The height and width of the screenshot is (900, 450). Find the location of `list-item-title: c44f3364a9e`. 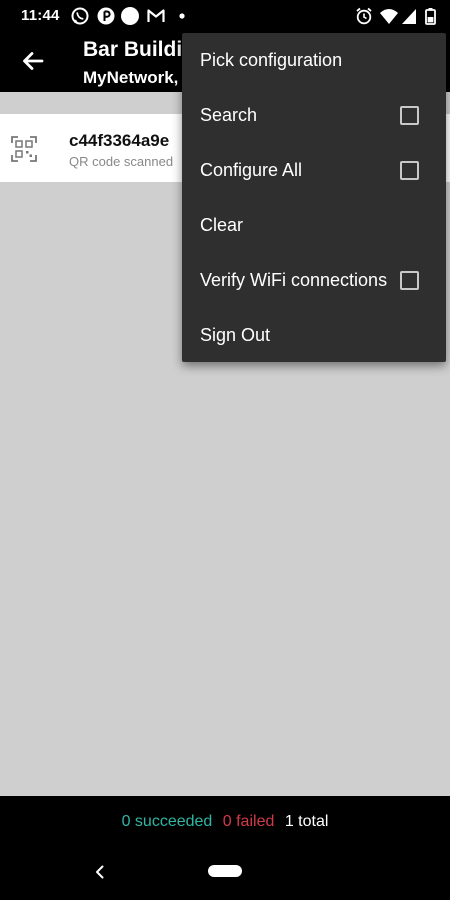

list-item-title: c44f3364a9e is located at coordinates (119, 140).